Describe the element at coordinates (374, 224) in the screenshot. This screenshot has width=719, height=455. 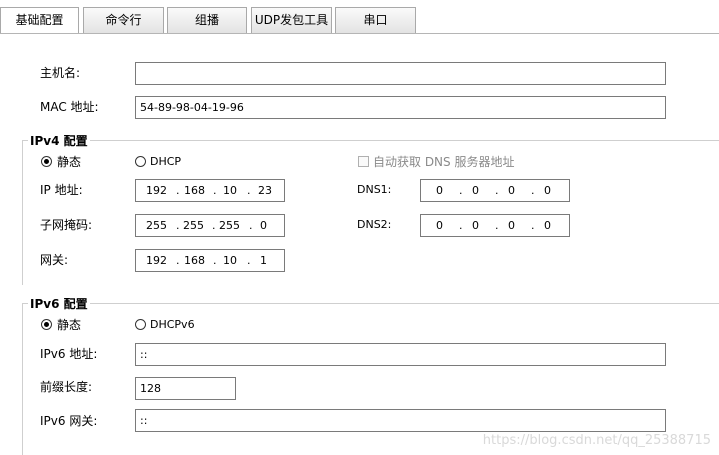
I see `dns2-label: DNS2:` at that location.